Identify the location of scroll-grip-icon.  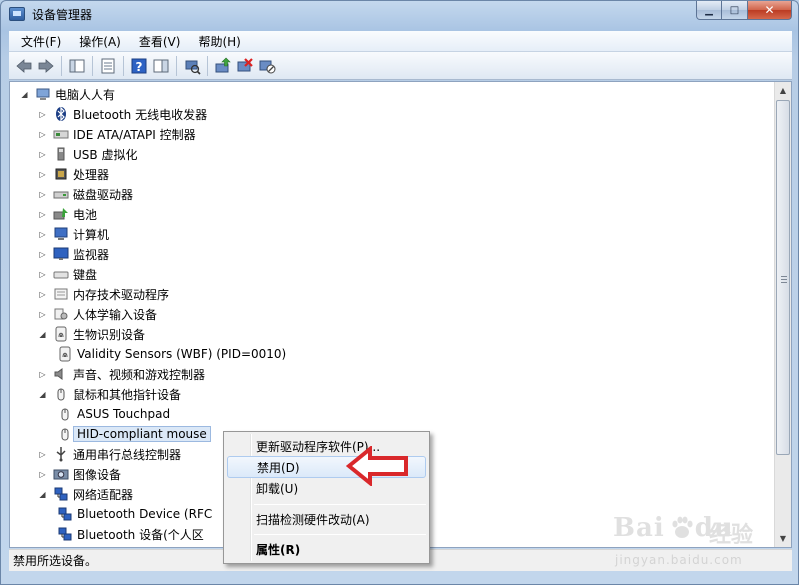
(784, 279).